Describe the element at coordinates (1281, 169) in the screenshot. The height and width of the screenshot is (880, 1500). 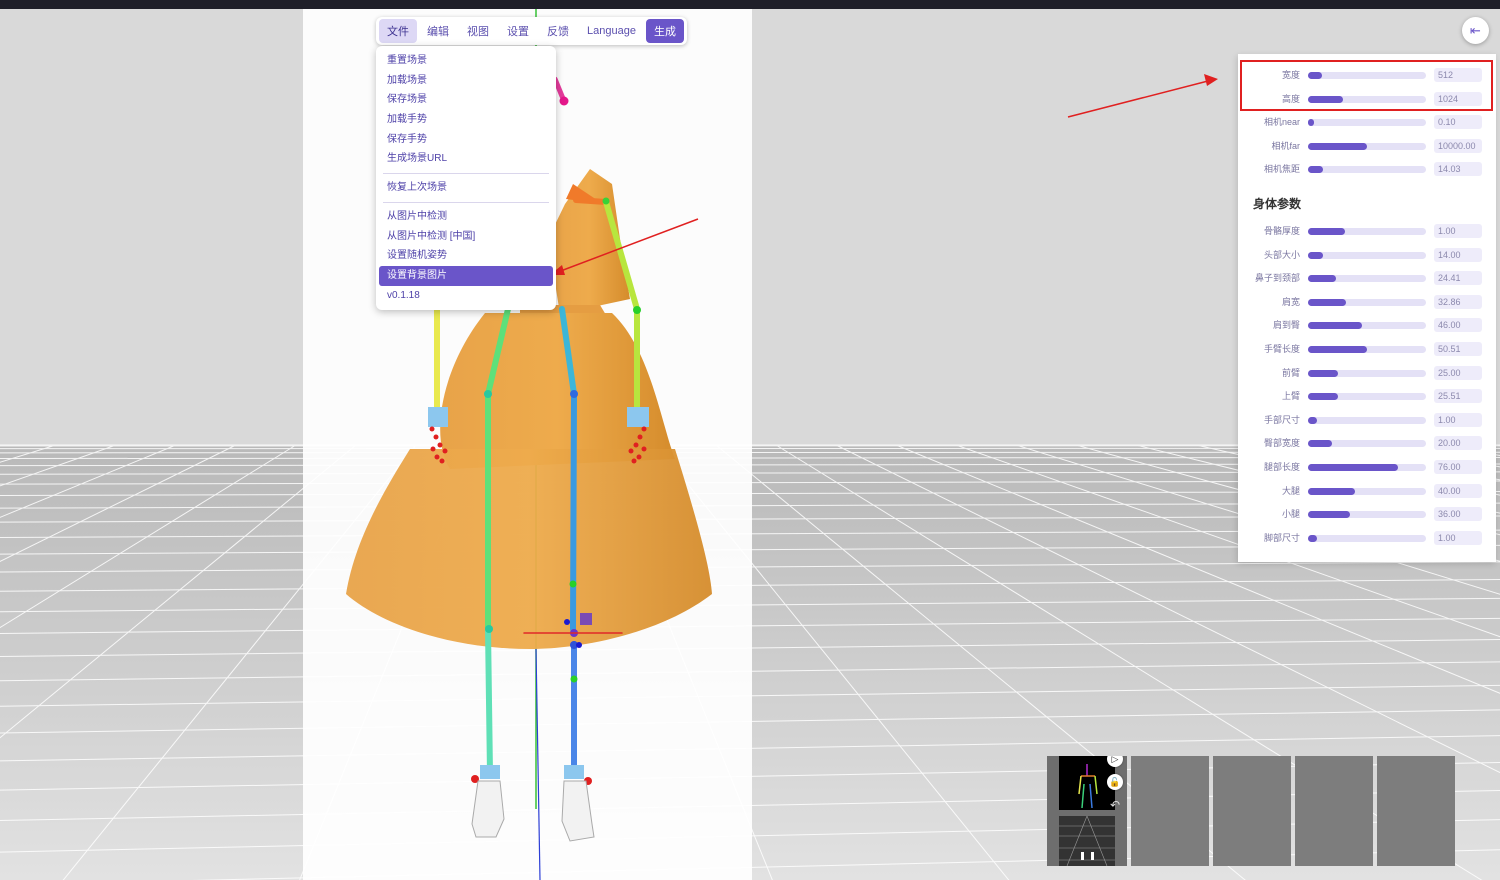
I see `param-label: 相机焦距` at that location.